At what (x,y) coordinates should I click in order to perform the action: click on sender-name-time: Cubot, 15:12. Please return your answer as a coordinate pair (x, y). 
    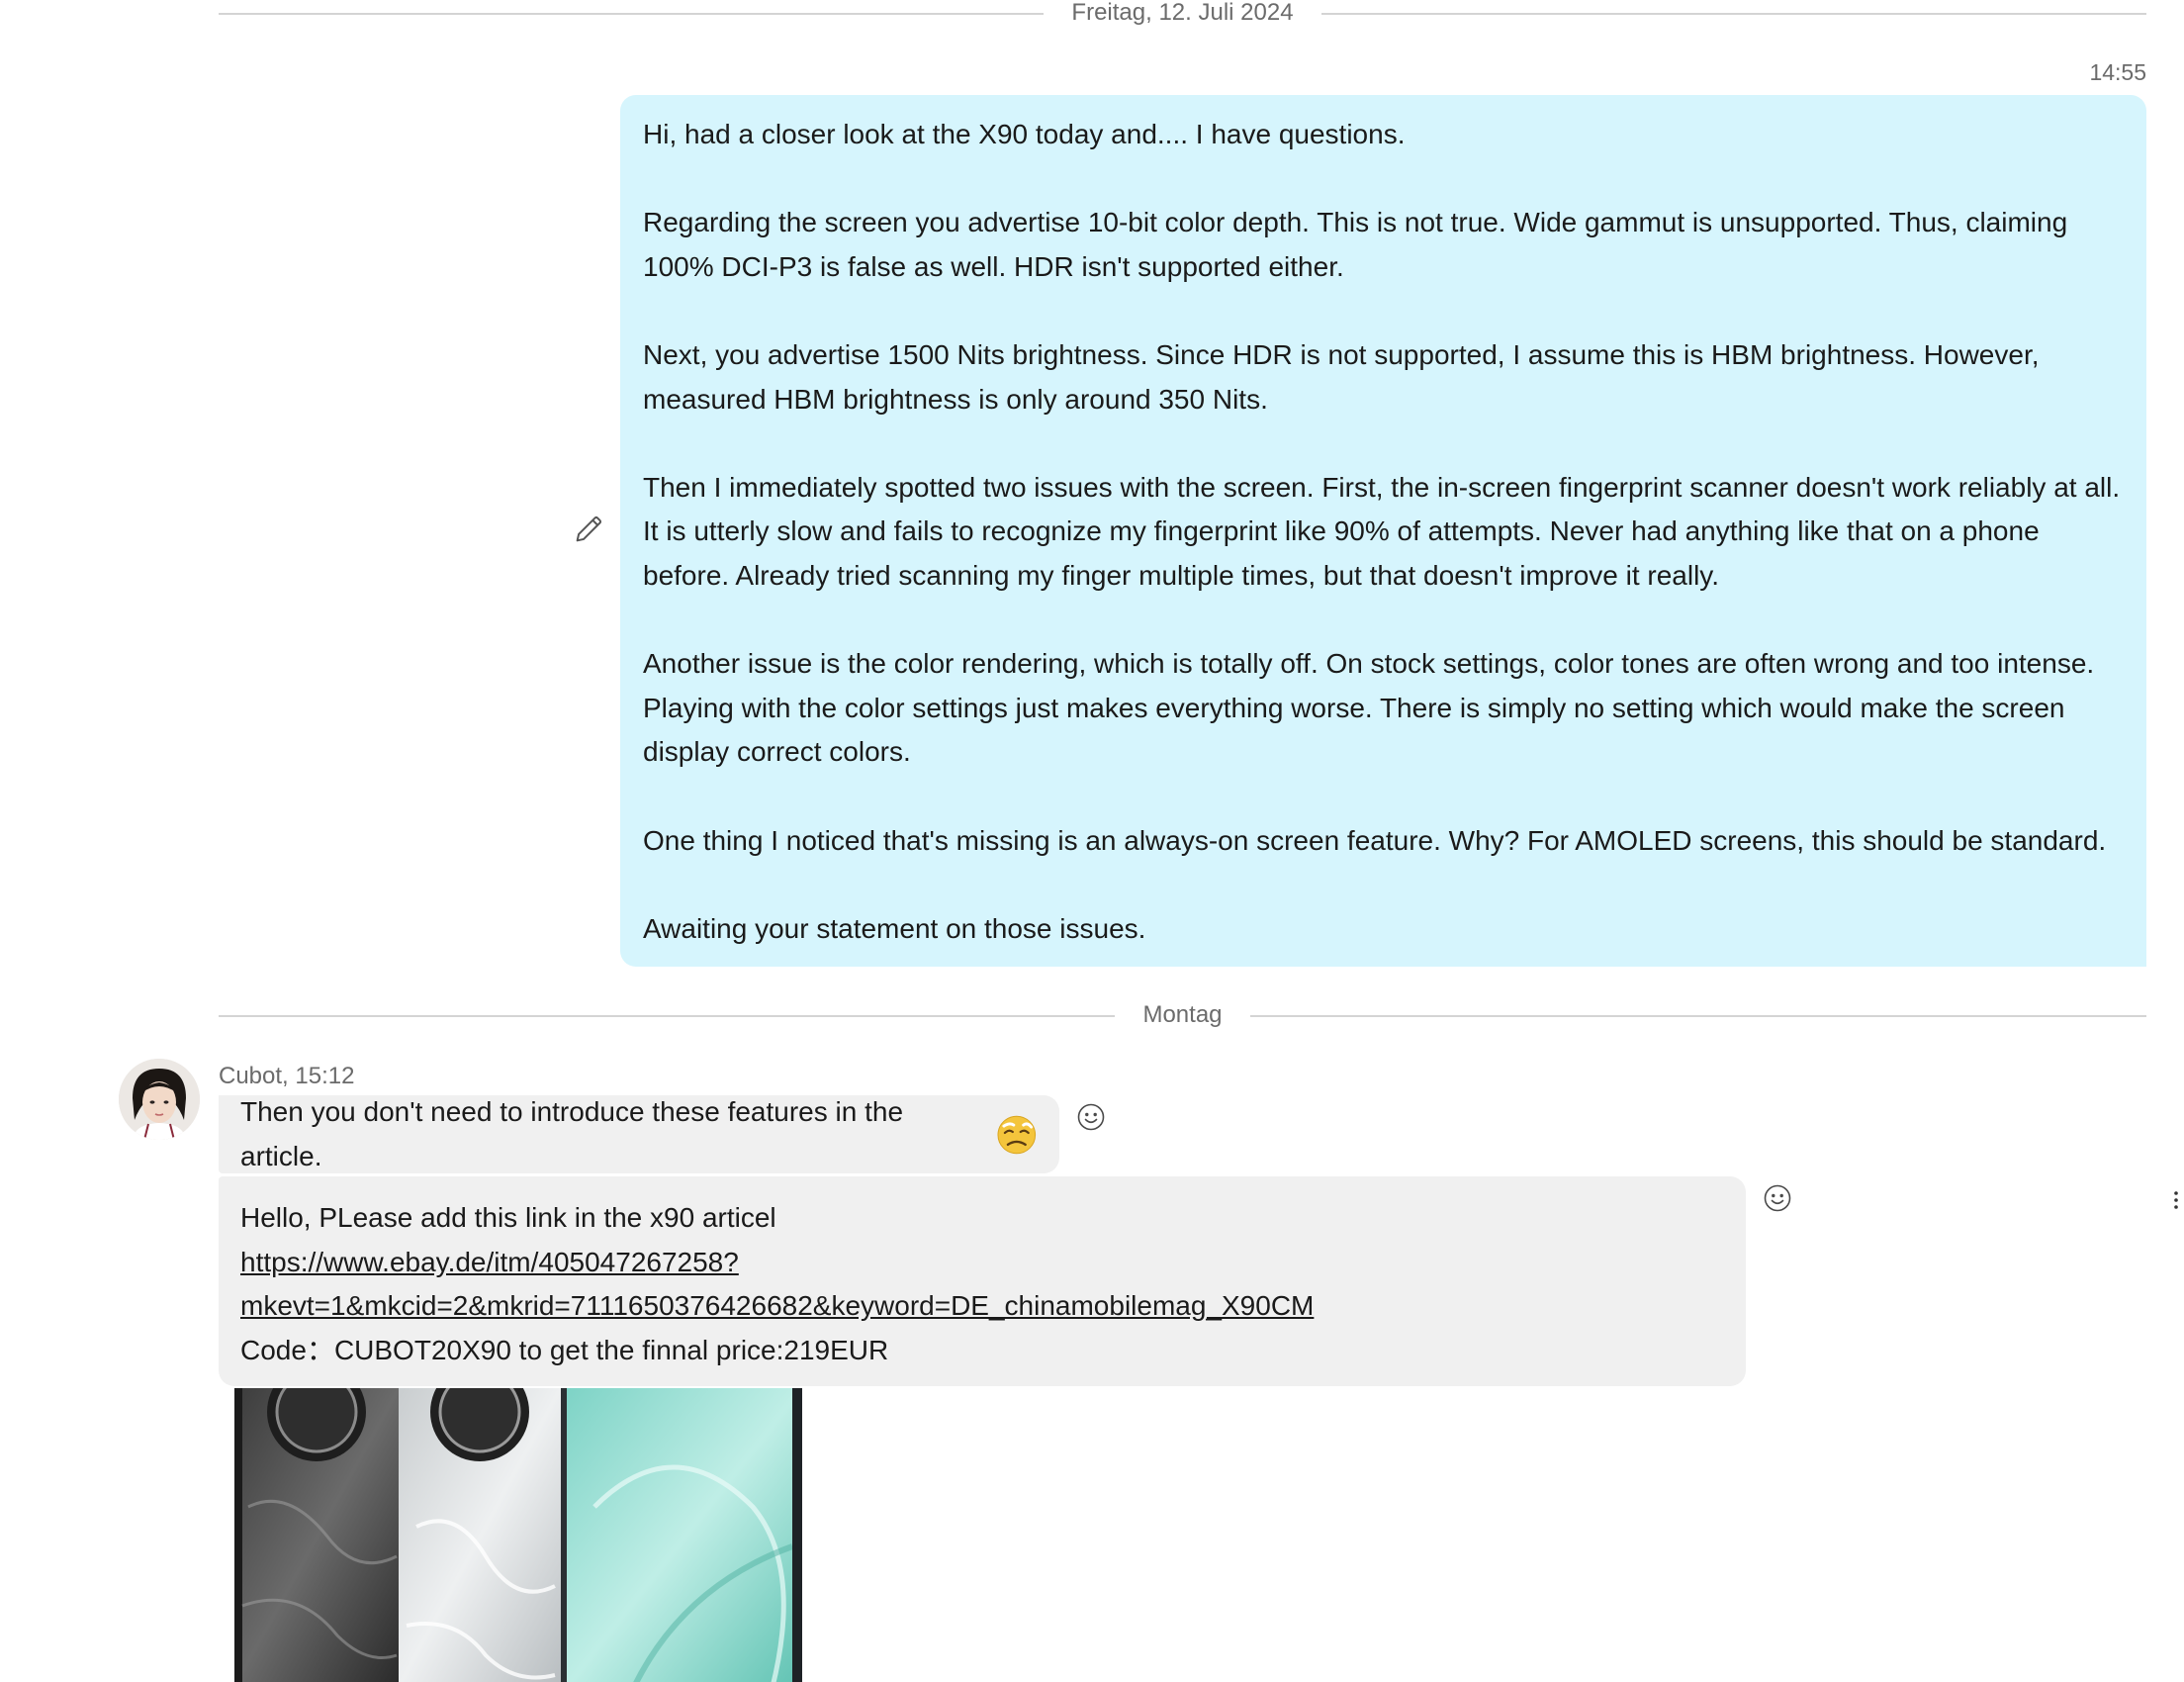
    Looking at the image, I should click on (287, 1076).